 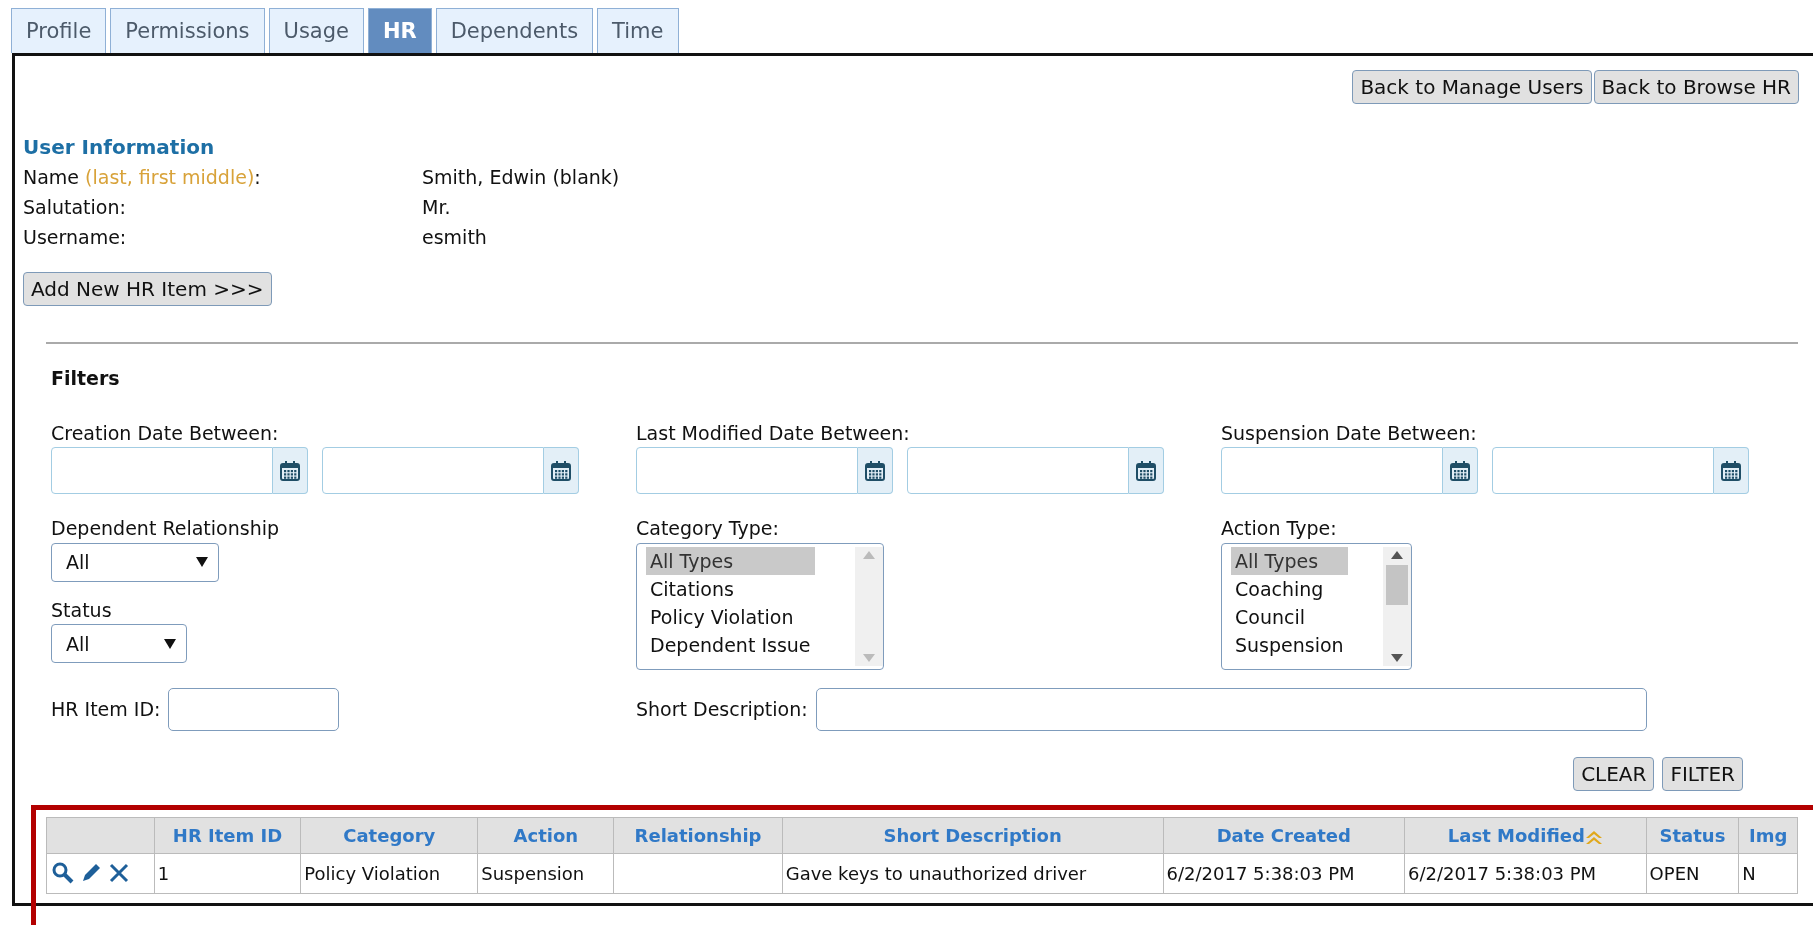 What do you see at coordinates (514, 31) in the screenshot?
I see `tab: Dependents` at bounding box center [514, 31].